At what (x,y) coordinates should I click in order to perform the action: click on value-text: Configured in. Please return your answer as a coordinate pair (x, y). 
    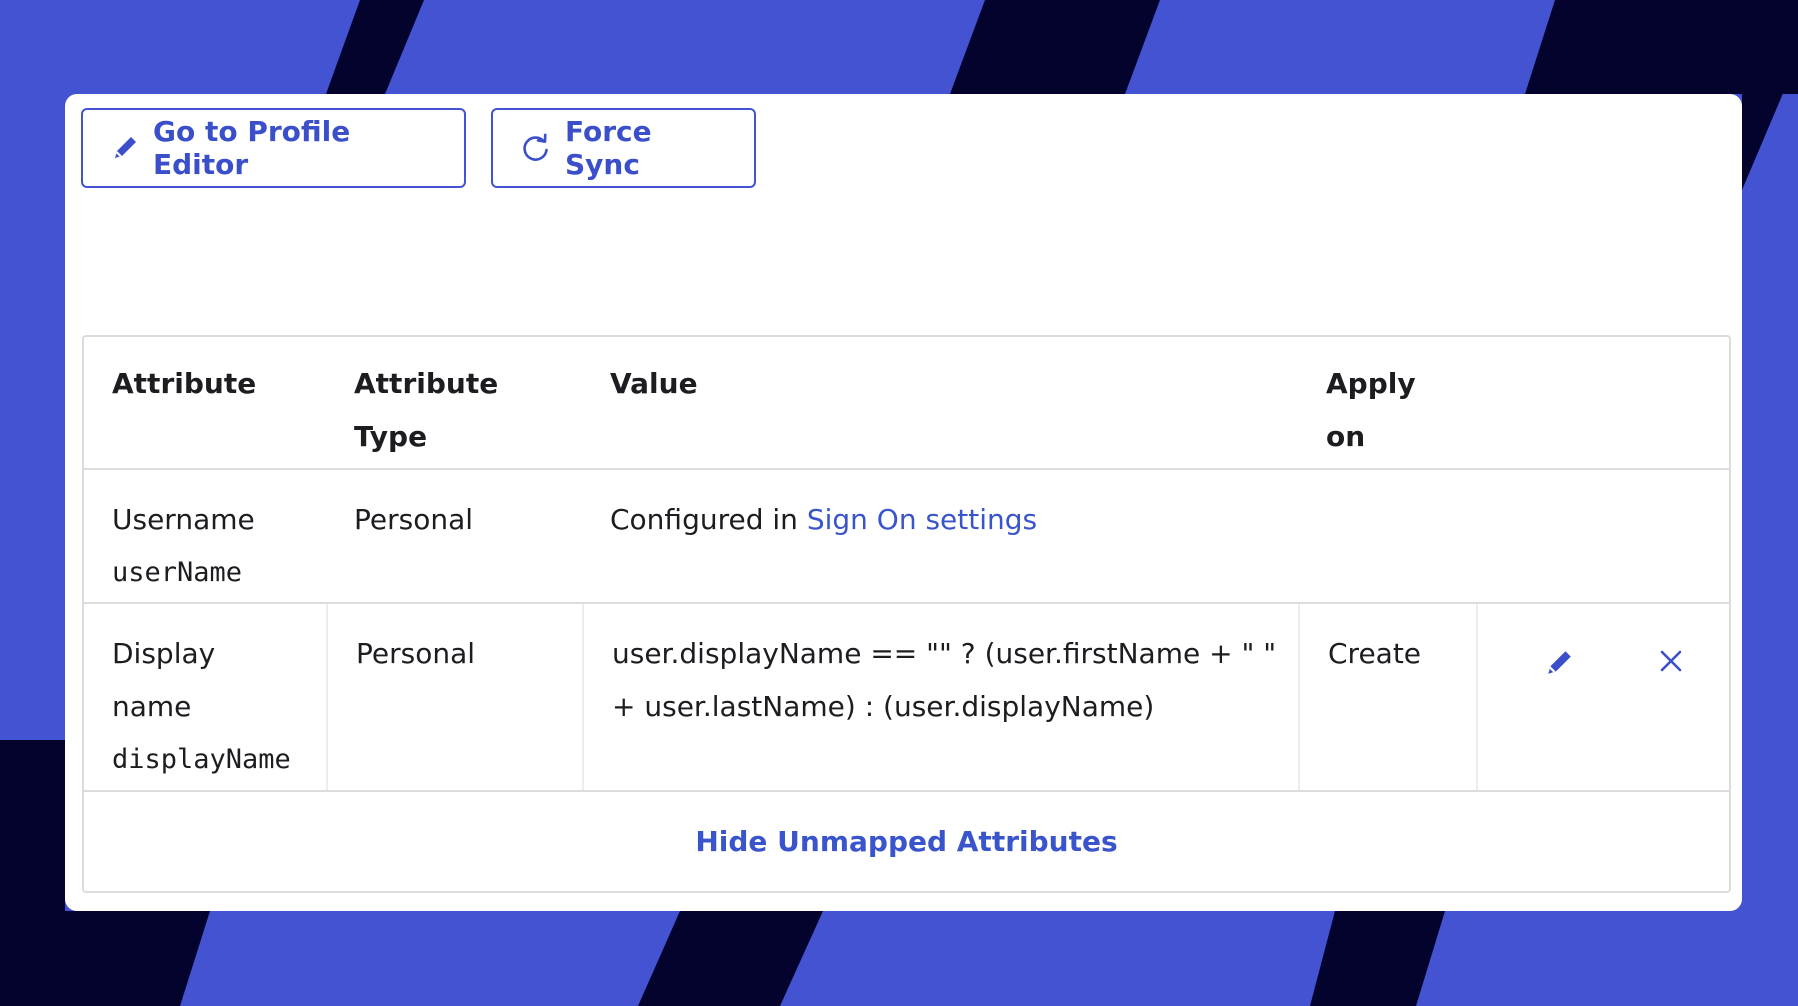
    Looking at the image, I should click on (708, 519).